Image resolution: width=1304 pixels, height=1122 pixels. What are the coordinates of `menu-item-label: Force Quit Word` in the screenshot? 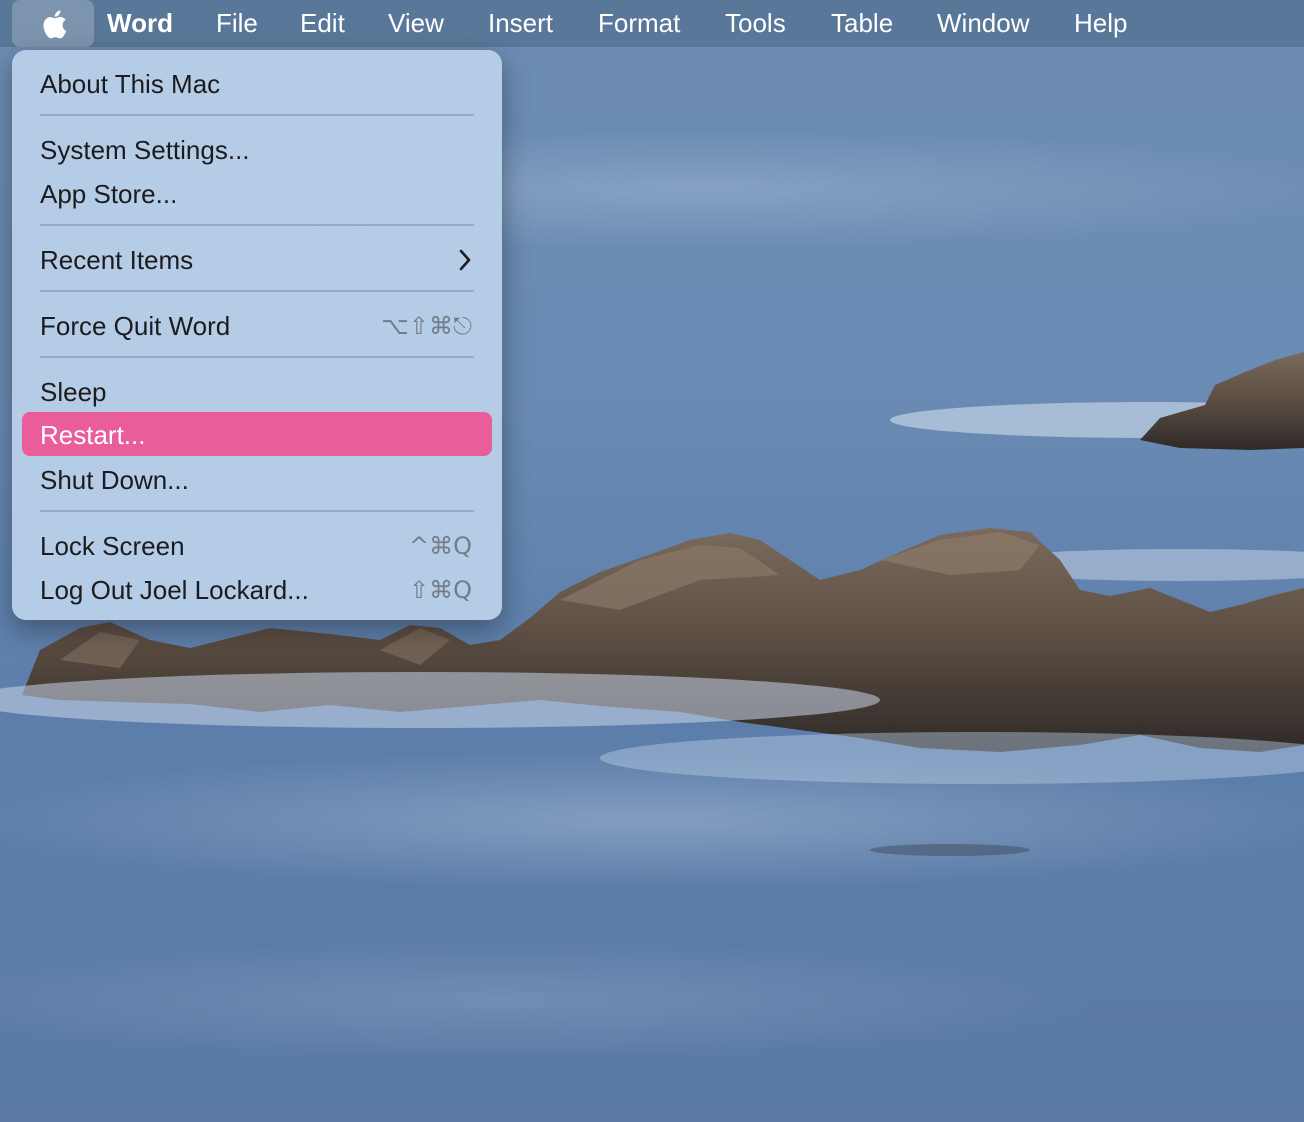 It's located at (135, 326).